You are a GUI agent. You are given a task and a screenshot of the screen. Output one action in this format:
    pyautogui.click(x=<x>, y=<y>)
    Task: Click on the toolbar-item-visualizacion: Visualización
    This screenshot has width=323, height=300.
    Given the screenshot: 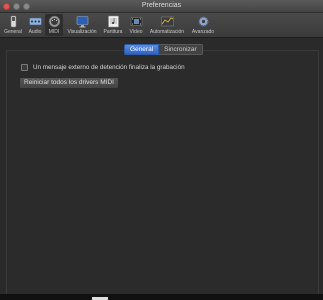 What is the action you would take?
    pyautogui.click(x=82, y=25)
    